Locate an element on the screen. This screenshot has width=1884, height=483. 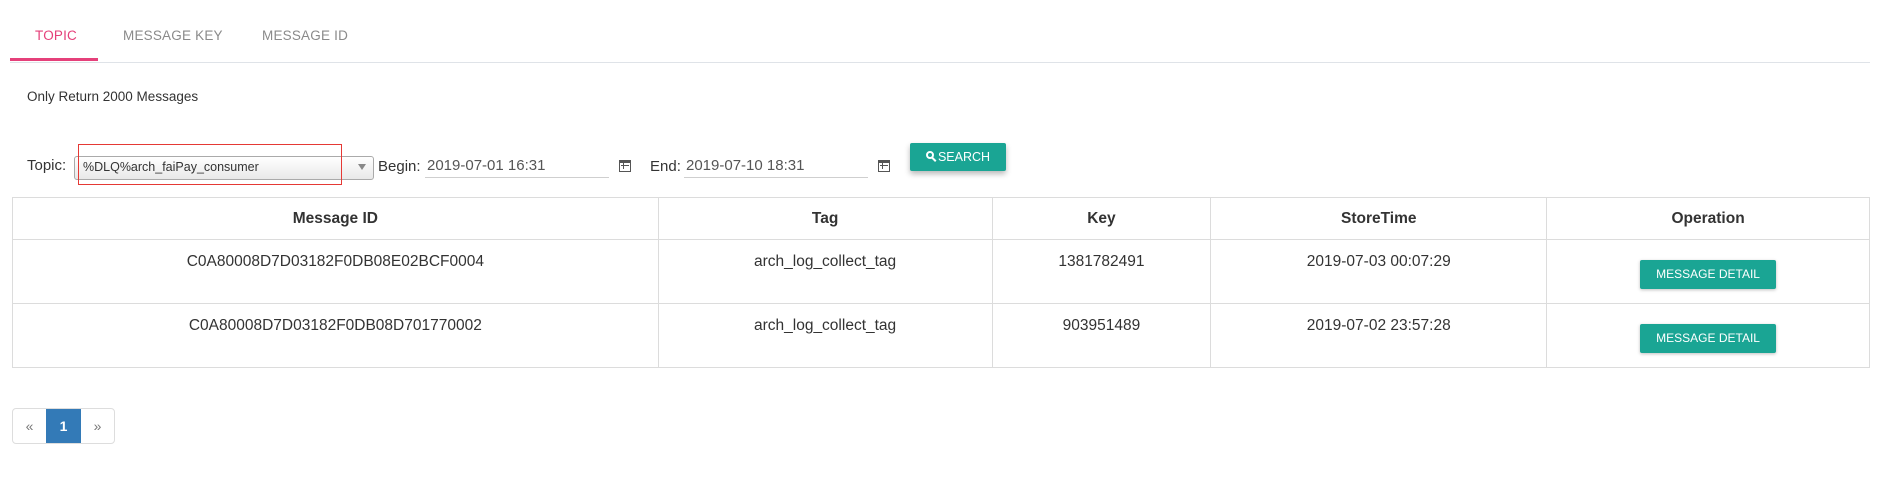
column-header-tag: Tag is located at coordinates (825, 218).